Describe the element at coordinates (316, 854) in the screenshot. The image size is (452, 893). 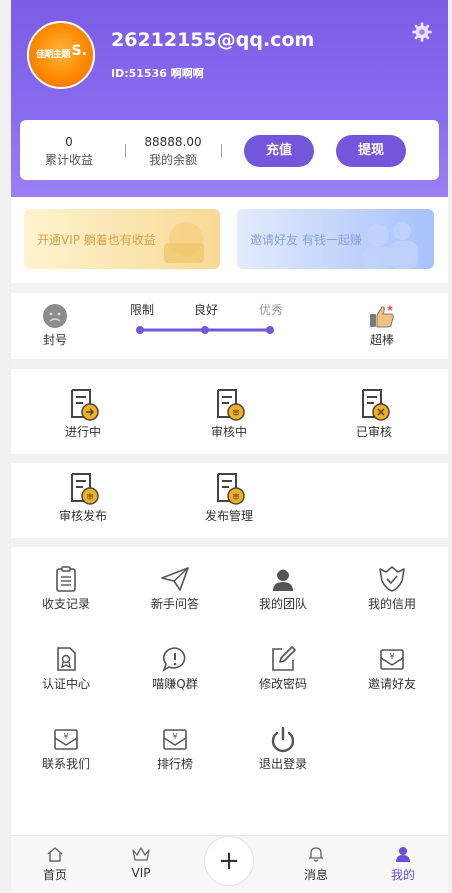
I see `bell-icon` at that location.